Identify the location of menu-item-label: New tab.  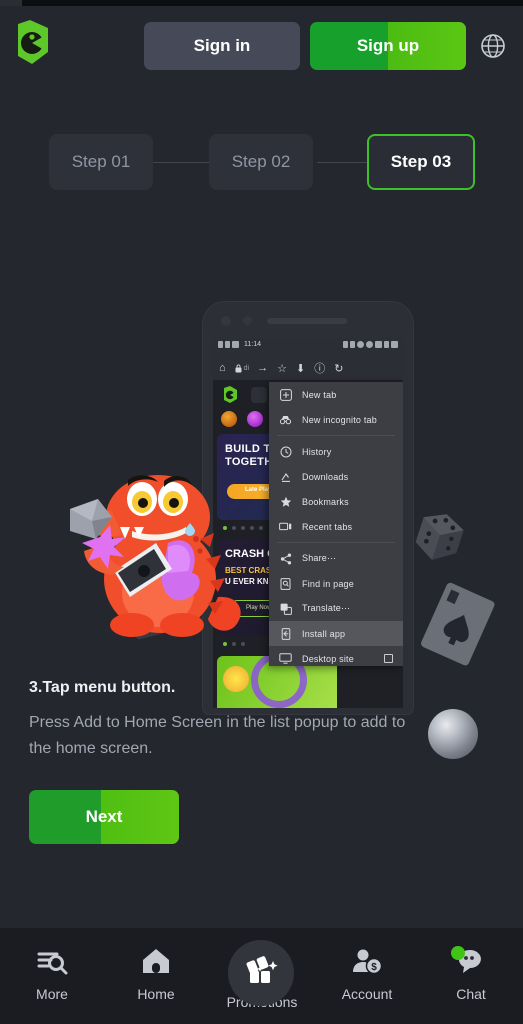
(319, 394).